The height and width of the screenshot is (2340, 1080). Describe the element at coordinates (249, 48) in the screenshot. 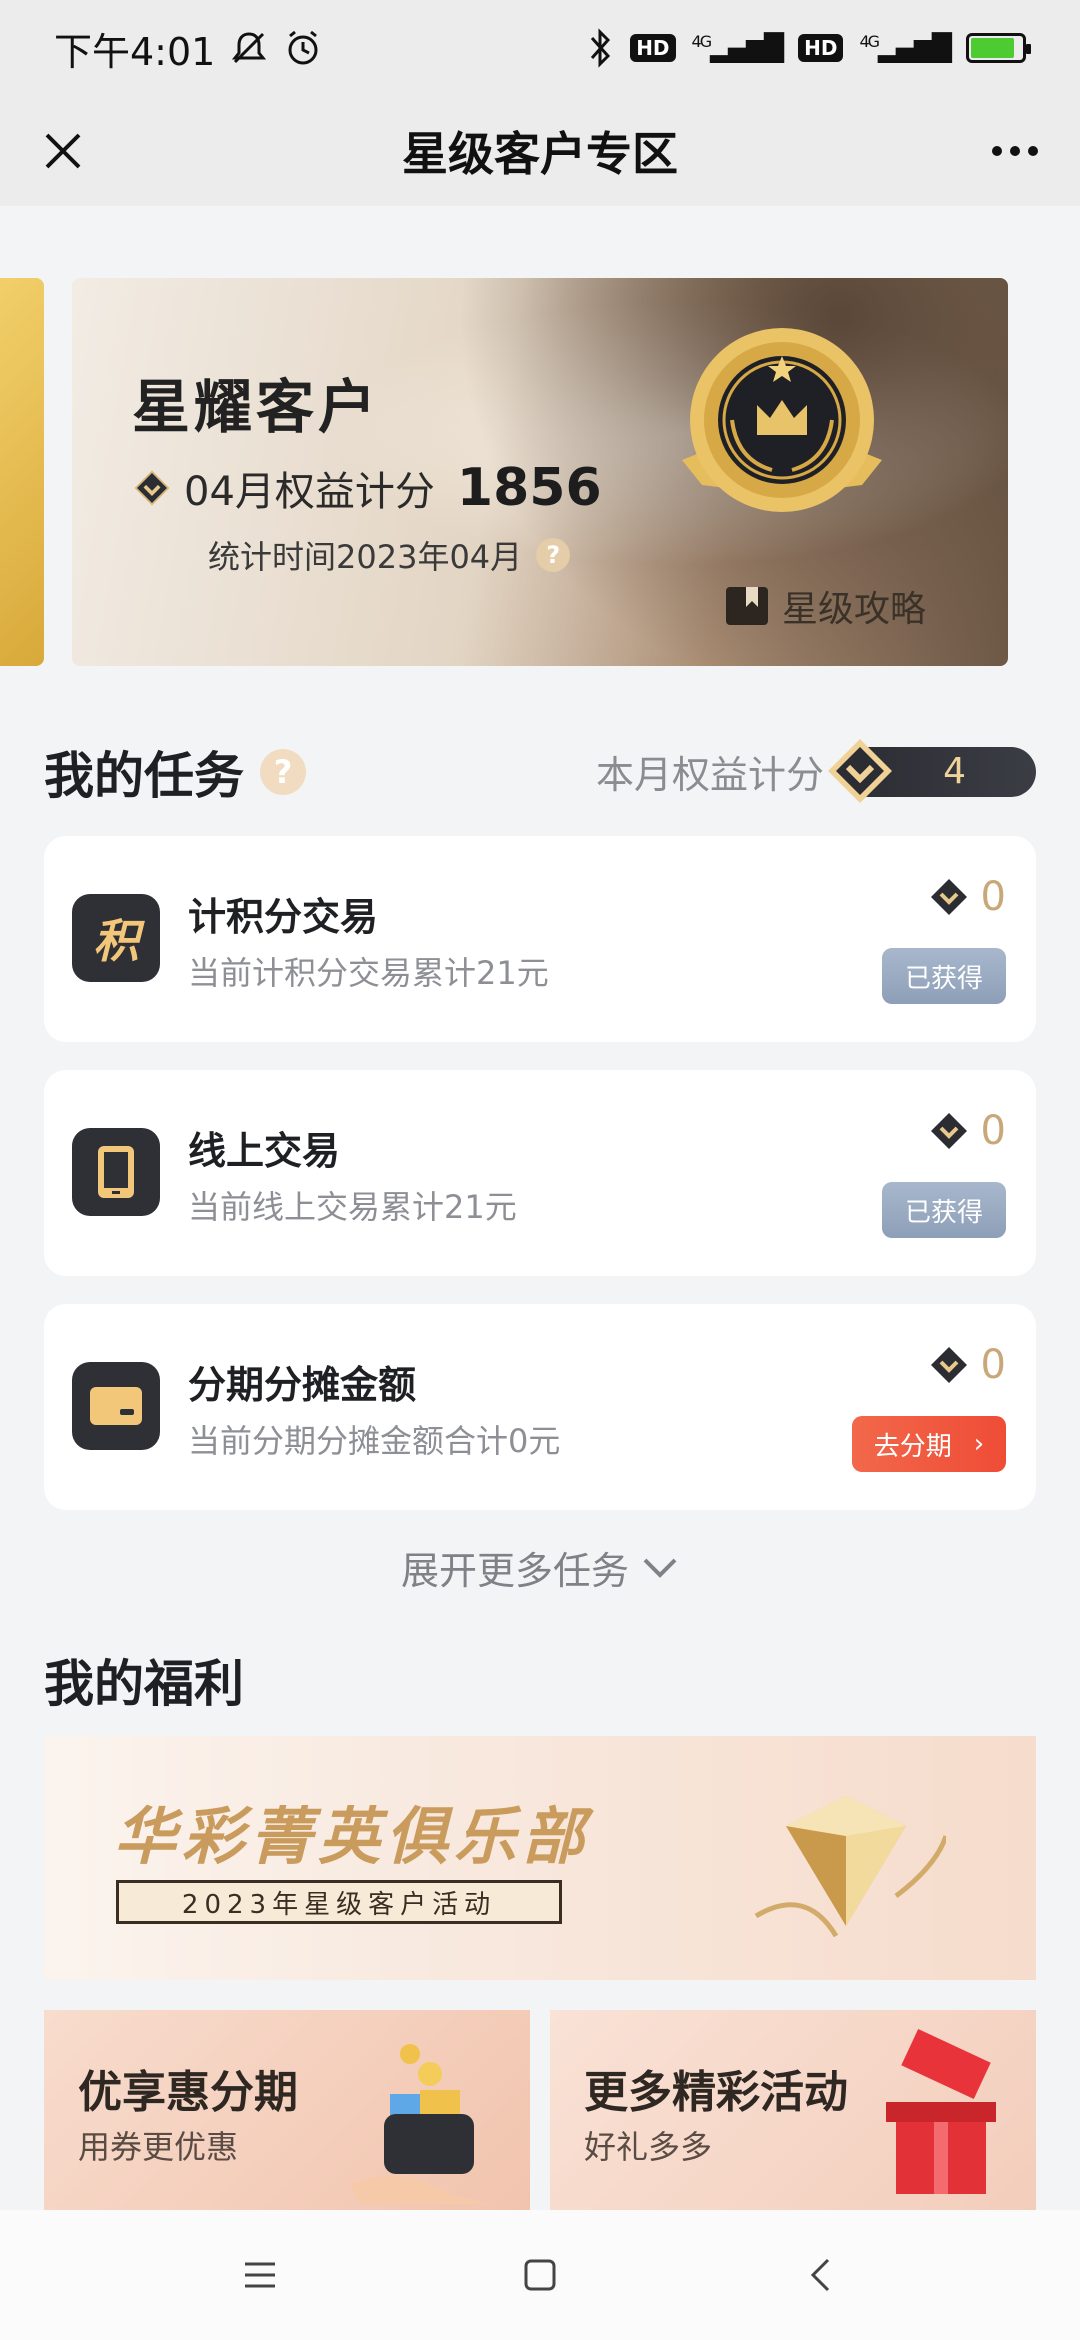

I see `mute-icon` at that location.